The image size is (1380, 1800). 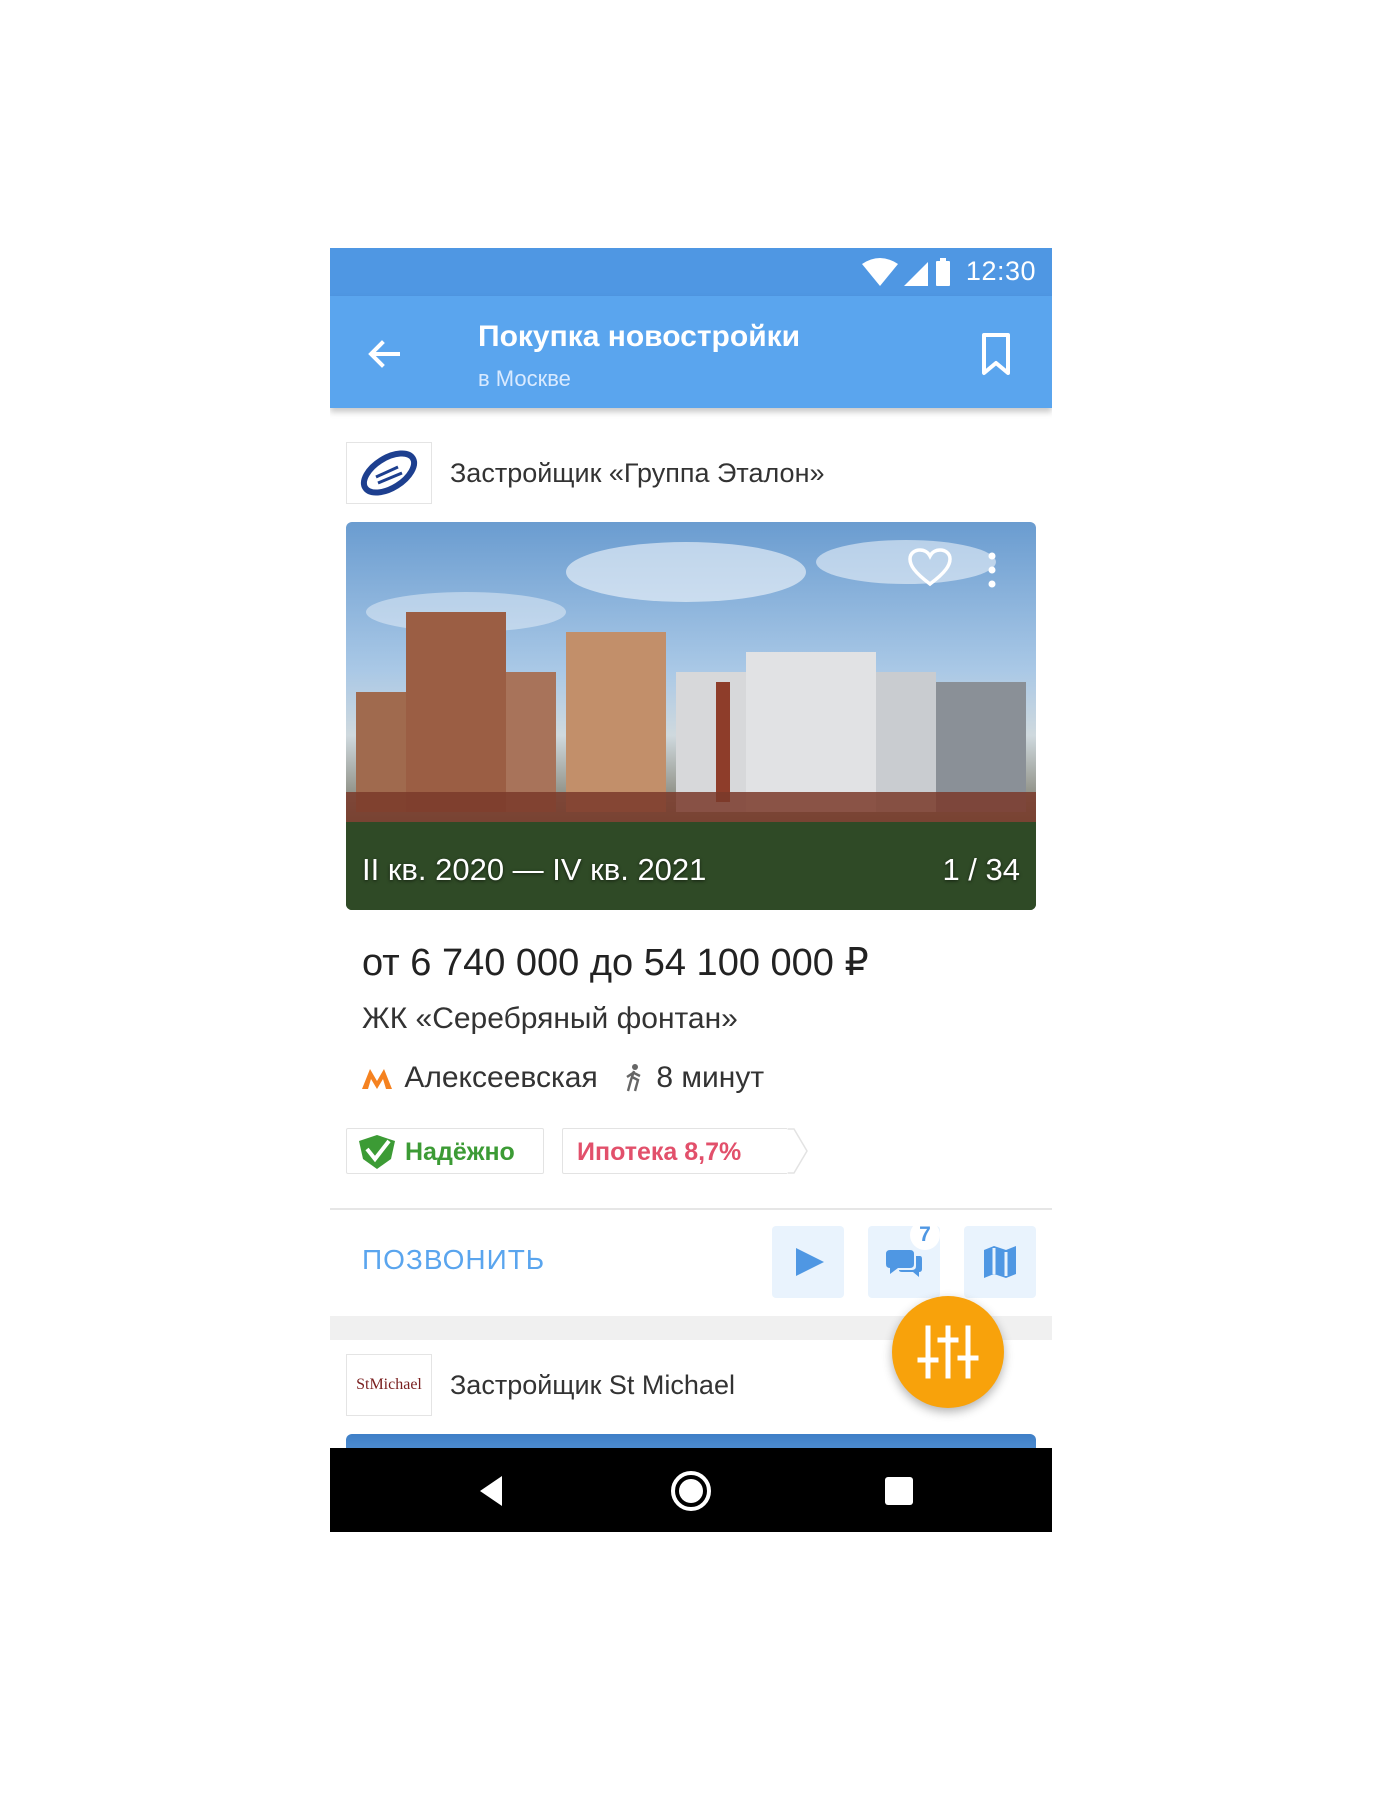 I want to click on status-time: 12:30, so click(x=1000, y=271).